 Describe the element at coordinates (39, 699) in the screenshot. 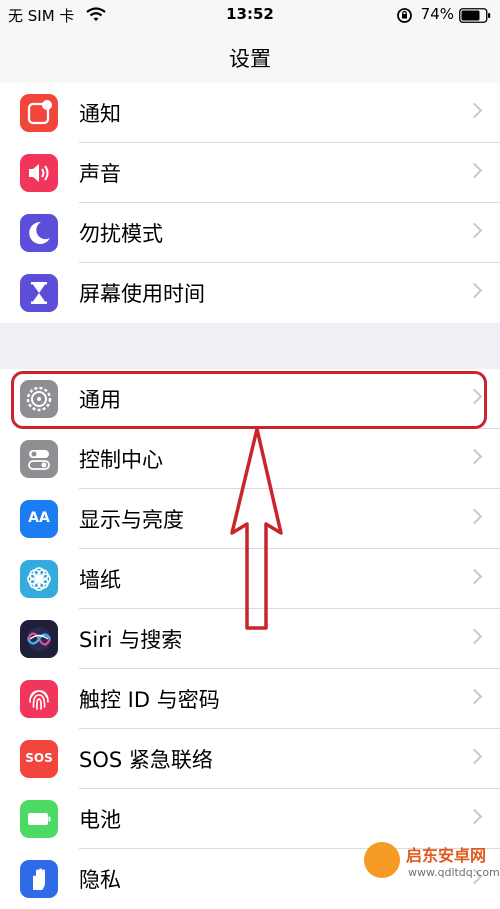

I see `touch-id-icon` at that location.